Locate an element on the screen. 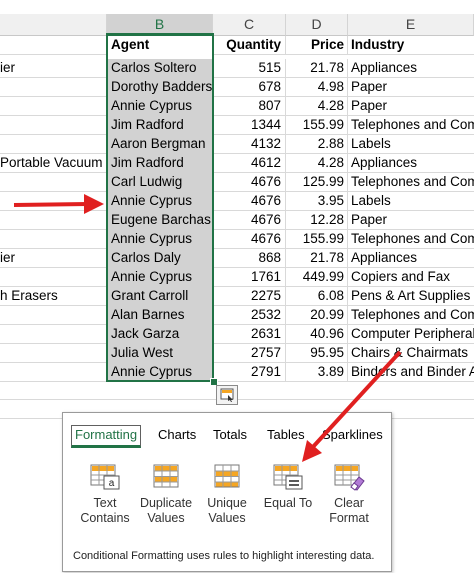 This screenshot has width=474, height=573. column-header-c: C is located at coordinates (249, 25).